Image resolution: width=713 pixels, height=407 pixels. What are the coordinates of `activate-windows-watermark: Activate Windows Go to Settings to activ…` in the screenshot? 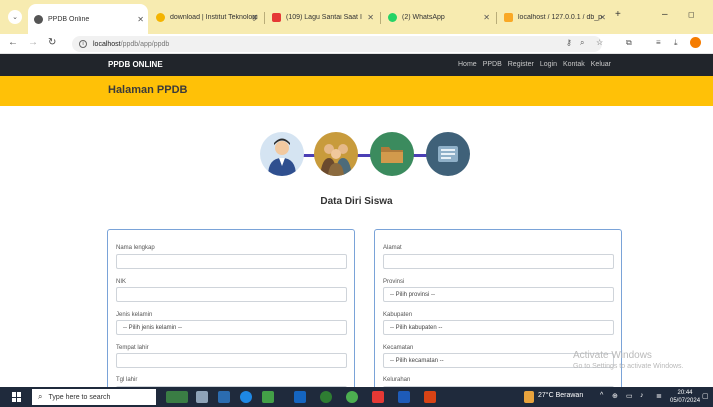 It's located at (628, 360).